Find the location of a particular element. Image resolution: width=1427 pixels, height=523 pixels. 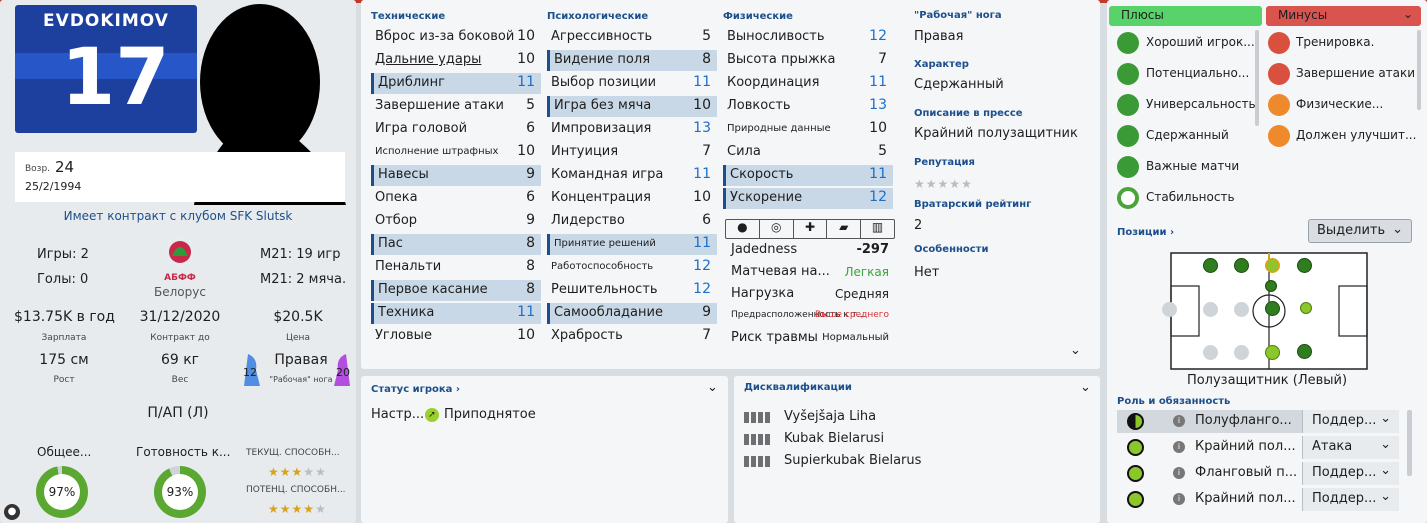

con-item: Завершение атаки is located at coordinates (1355, 73).